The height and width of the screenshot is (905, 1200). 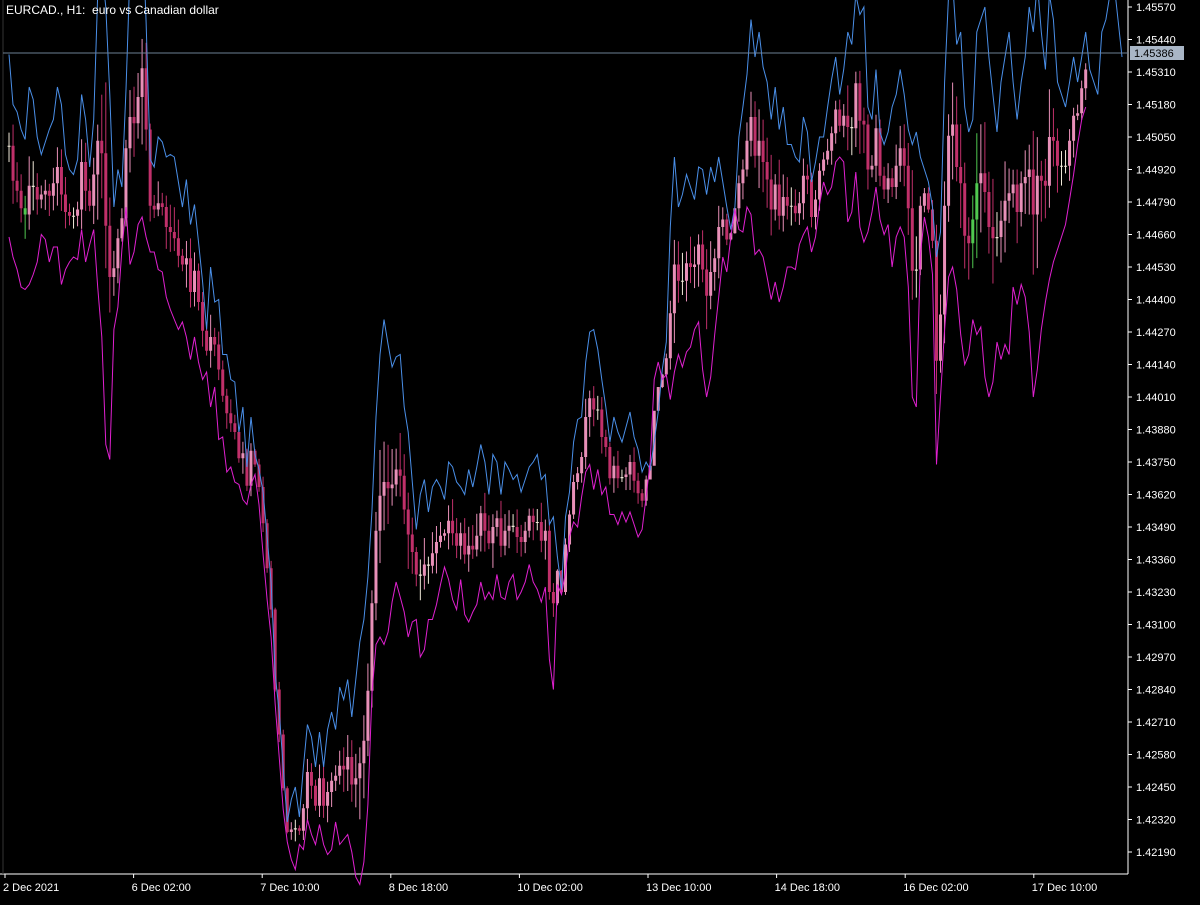 I want to click on price-tick-label: 1.45310, so click(x=1156, y=73).